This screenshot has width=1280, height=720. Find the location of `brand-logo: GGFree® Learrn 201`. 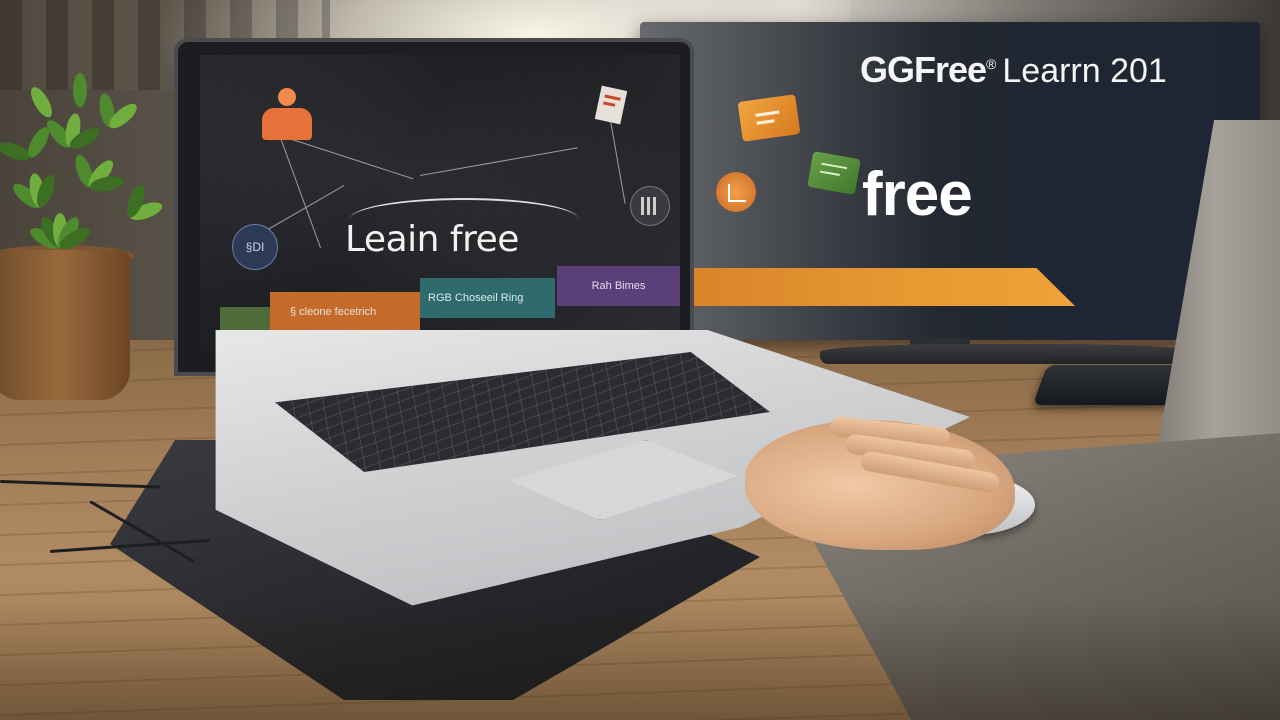

brand-logo: GGFree® Learrn 201 is located at coordinates (1013, 66).